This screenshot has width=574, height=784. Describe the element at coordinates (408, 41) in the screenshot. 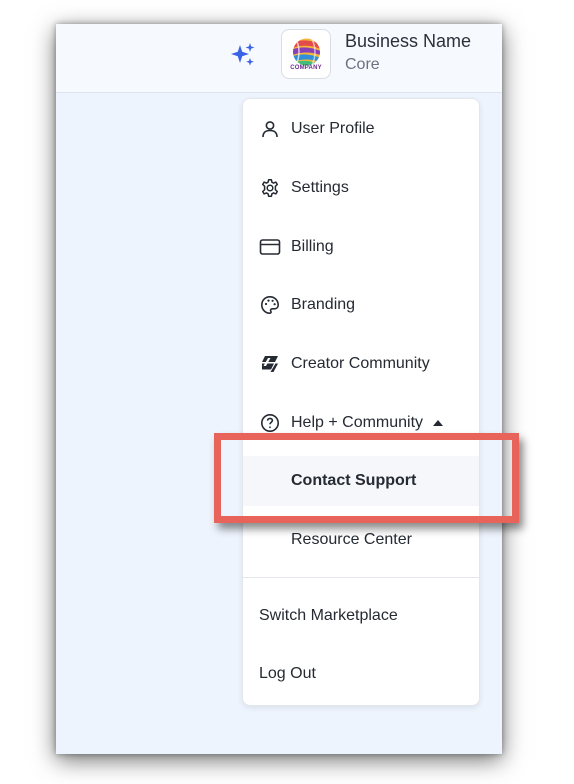

I see `business-name: Business Name` at that location.